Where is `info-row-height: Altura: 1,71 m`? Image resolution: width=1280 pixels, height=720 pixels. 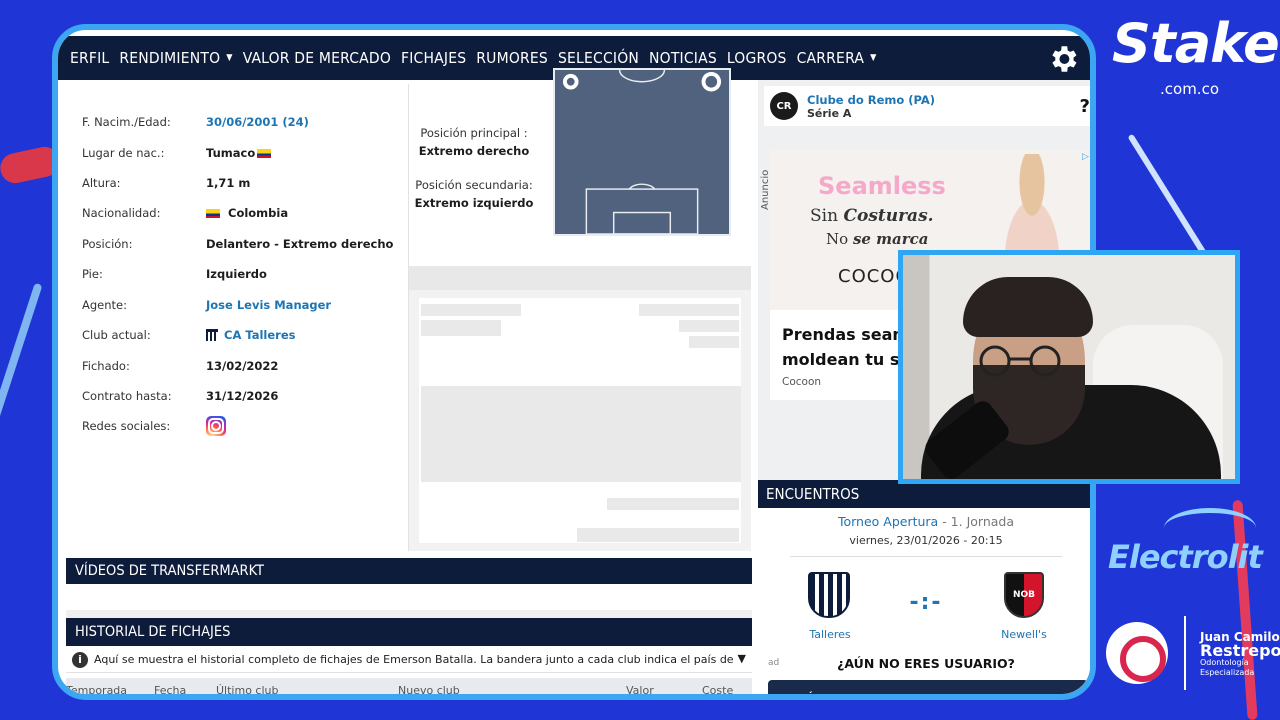 info-row-height: Altura: 1,71 m is located at coordinates (166, 183).